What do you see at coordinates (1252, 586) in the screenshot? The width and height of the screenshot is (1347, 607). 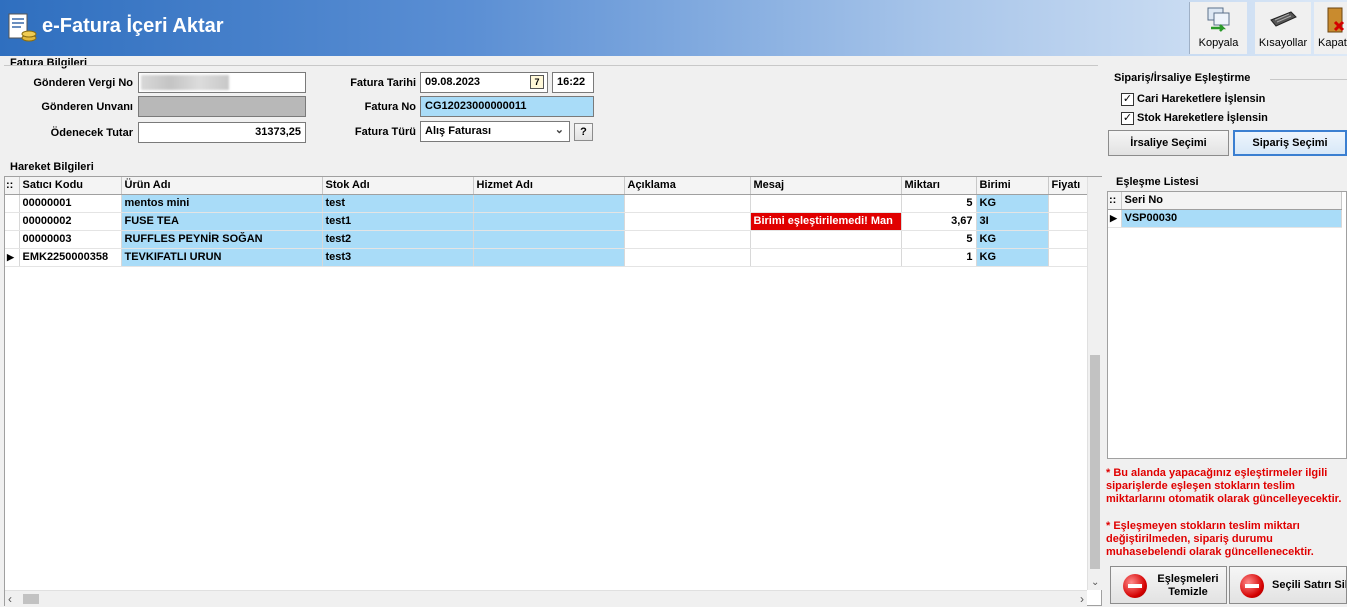 I see `stop-icon` at bounding box center [1252, 586].